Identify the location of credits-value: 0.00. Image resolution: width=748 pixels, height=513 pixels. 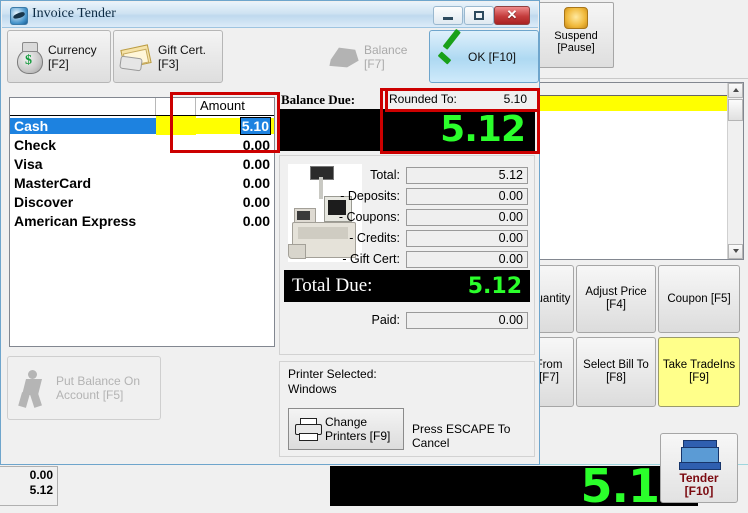
(467, 238).